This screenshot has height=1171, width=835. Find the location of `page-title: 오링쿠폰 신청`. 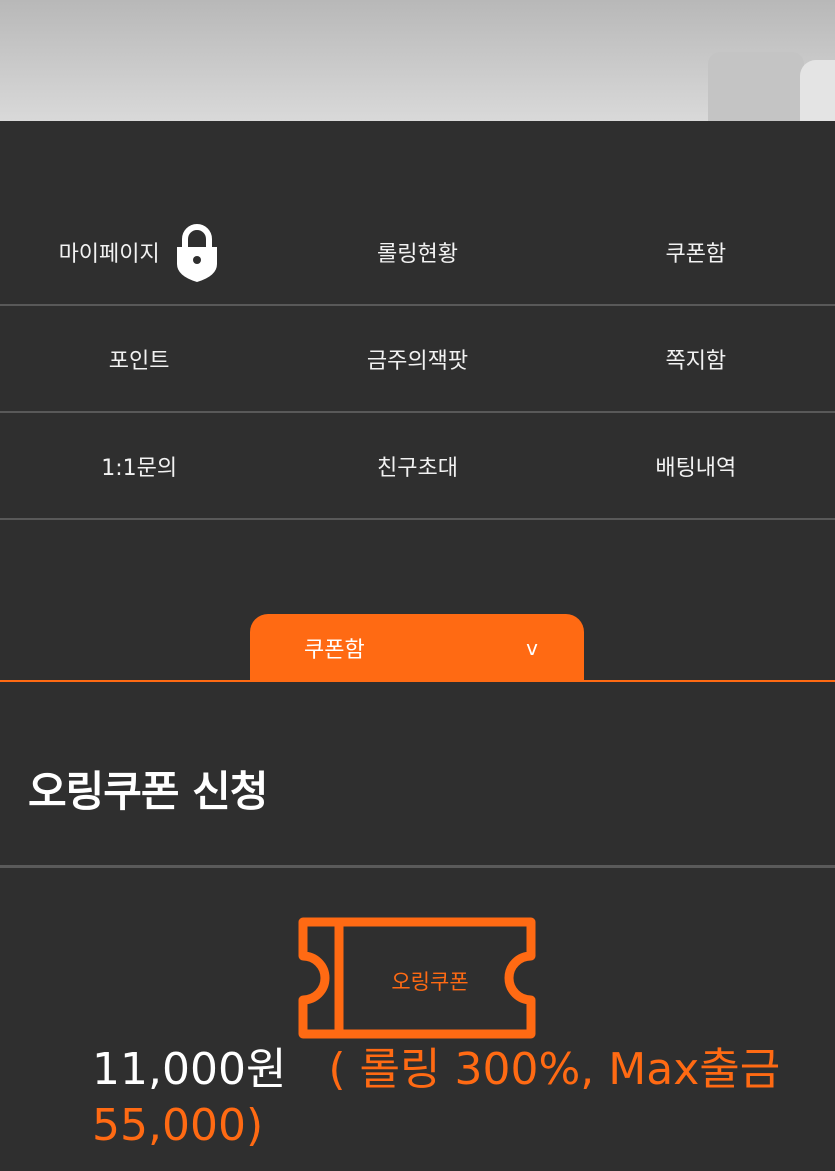

page-title: 오링쿠폰 신청 is located at coordinates (148, 791).